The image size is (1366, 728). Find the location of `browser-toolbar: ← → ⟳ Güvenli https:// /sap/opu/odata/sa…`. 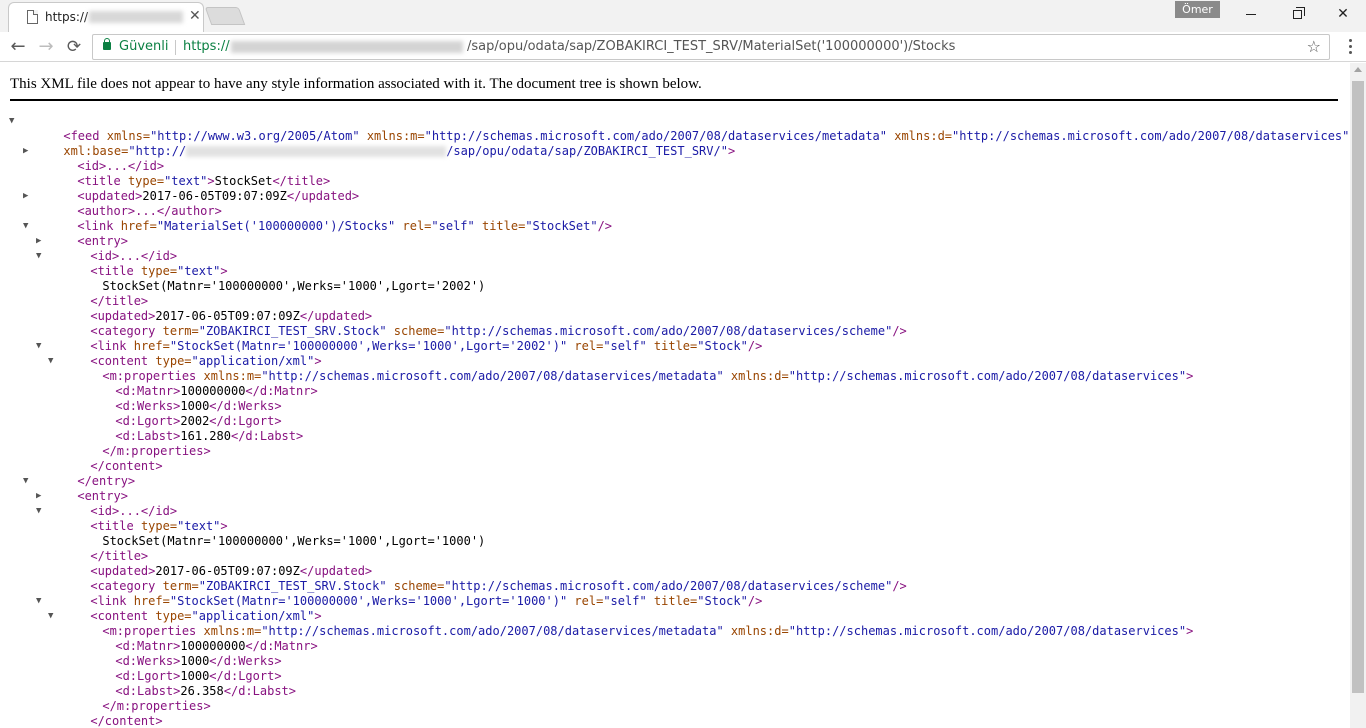

browser-toolbar: ← → ⟳ Güvenli https:// /sap/opu/odata/sa… is located at coordinates (683, 47).